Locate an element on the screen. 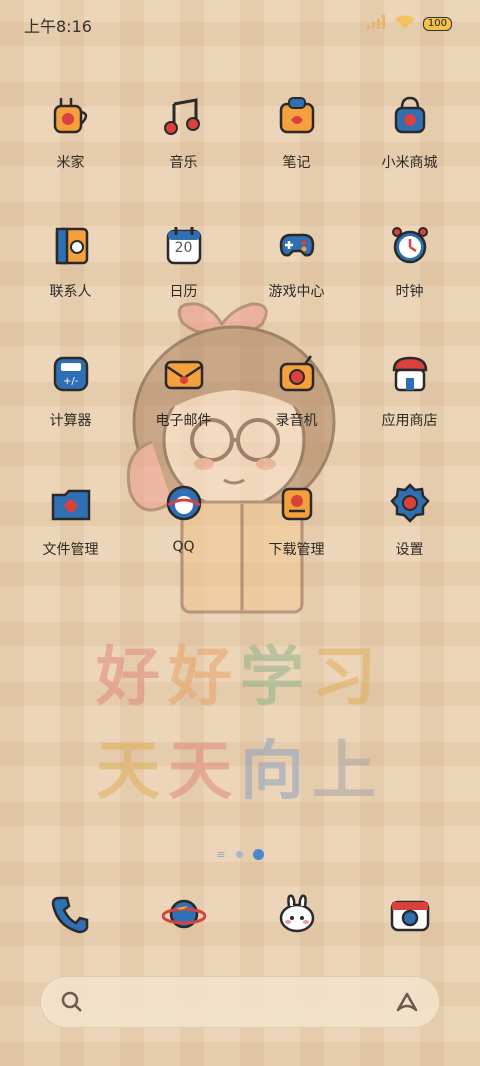  app-mijia: 米家 is located at coordinates (70, 156).